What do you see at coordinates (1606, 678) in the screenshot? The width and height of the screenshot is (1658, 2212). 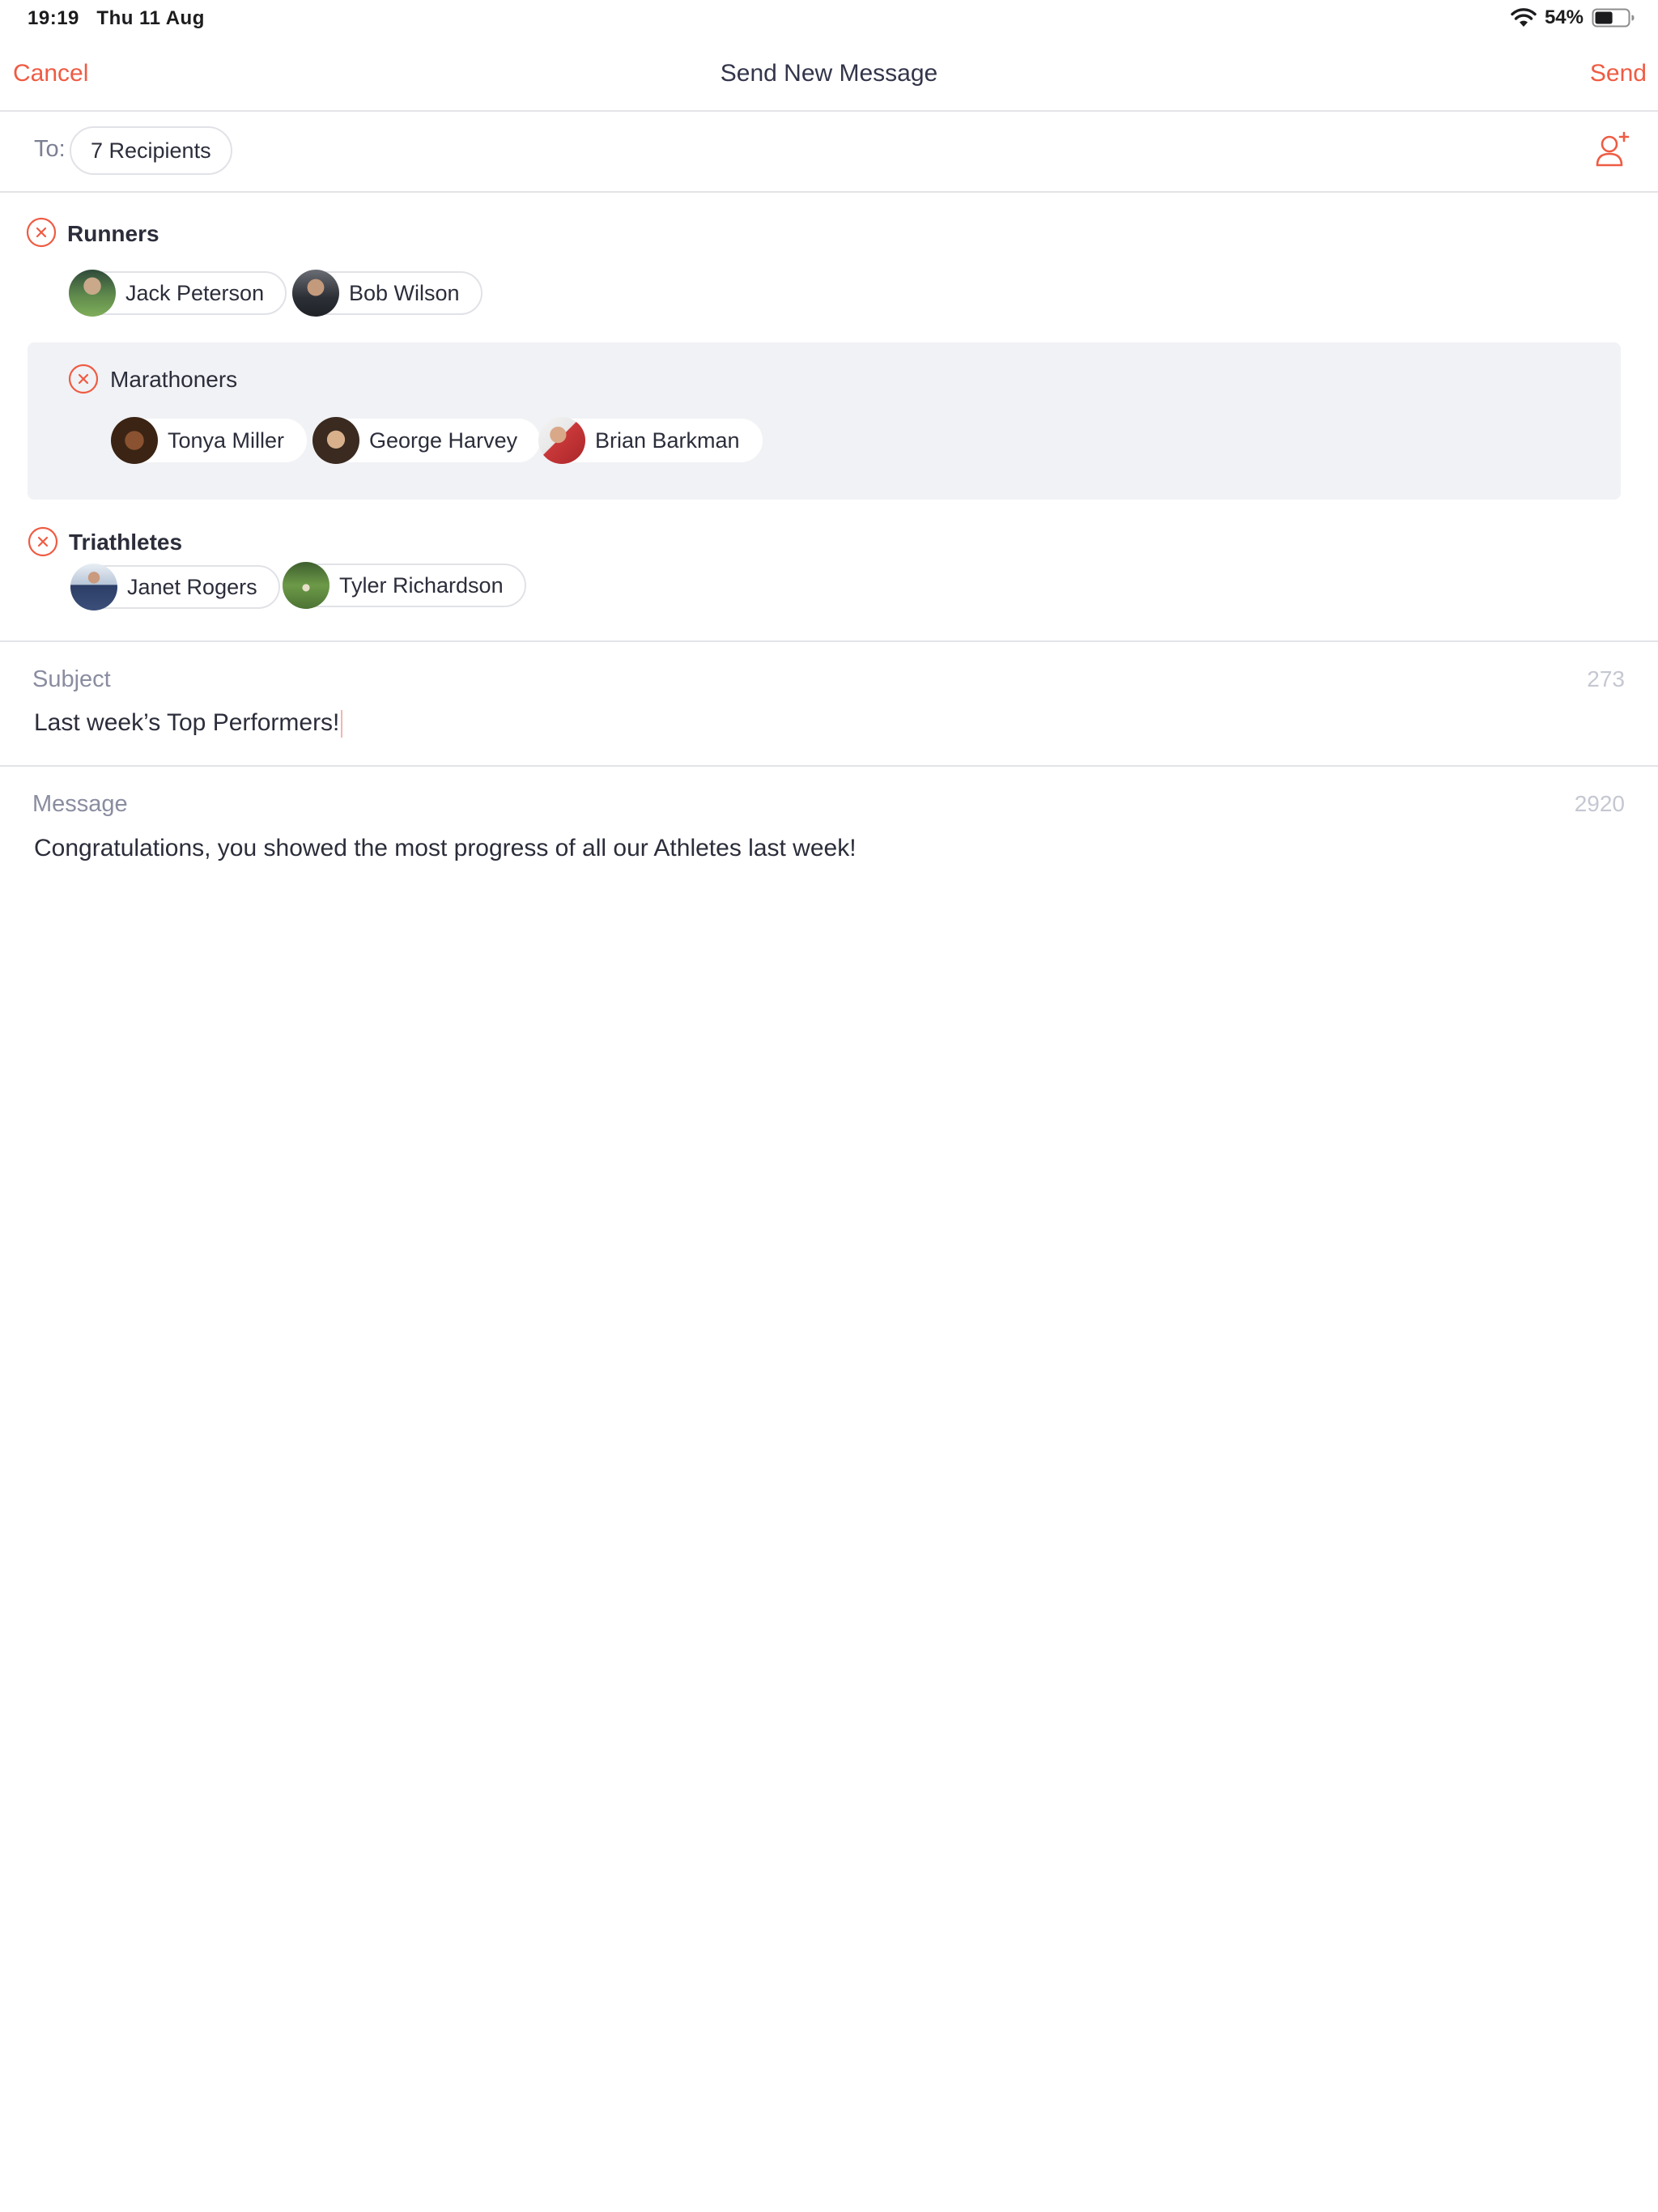 I see `subject-char-count: 273` at bounding box center [1606, 678].